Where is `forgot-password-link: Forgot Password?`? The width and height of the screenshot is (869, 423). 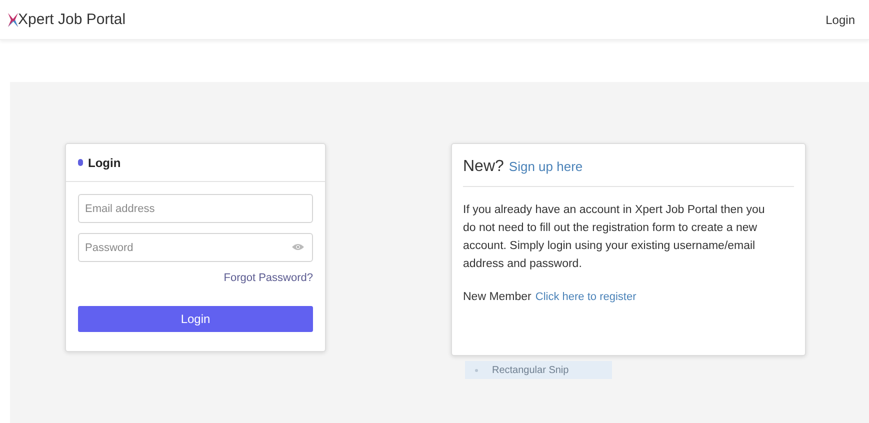 forgot-password-link: Forgot Password? is located at coordinates (268, 278).